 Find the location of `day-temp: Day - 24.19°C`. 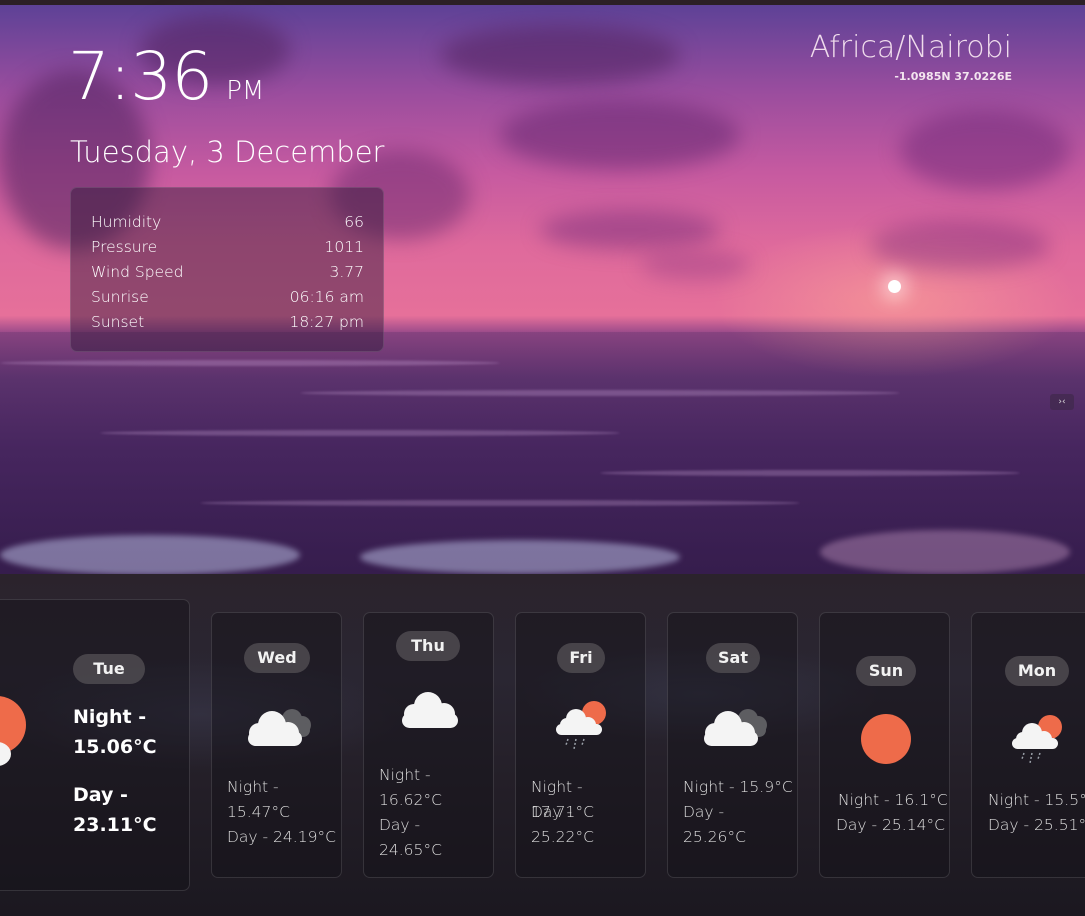

day-temp: Day - 24.19°C is located at coordinates (281, 837).